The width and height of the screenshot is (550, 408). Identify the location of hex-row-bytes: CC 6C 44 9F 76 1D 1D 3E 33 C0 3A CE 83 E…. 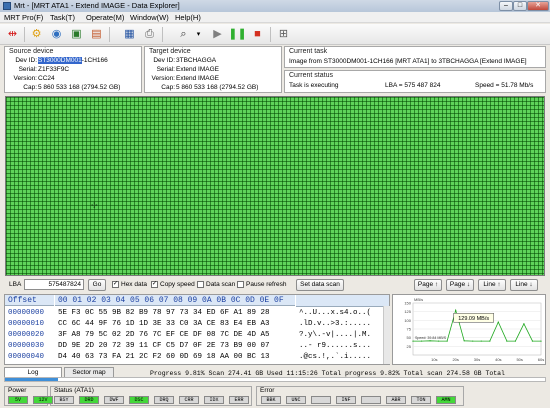
(164, 324).